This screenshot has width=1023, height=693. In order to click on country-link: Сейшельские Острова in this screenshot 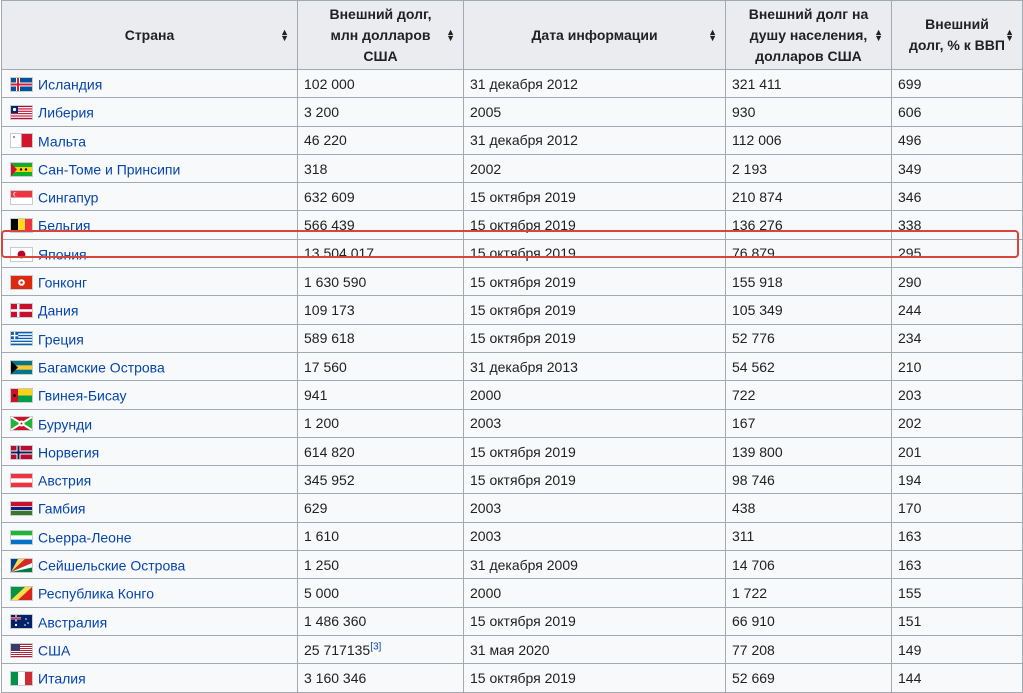, I will do `click(111, 565)`.